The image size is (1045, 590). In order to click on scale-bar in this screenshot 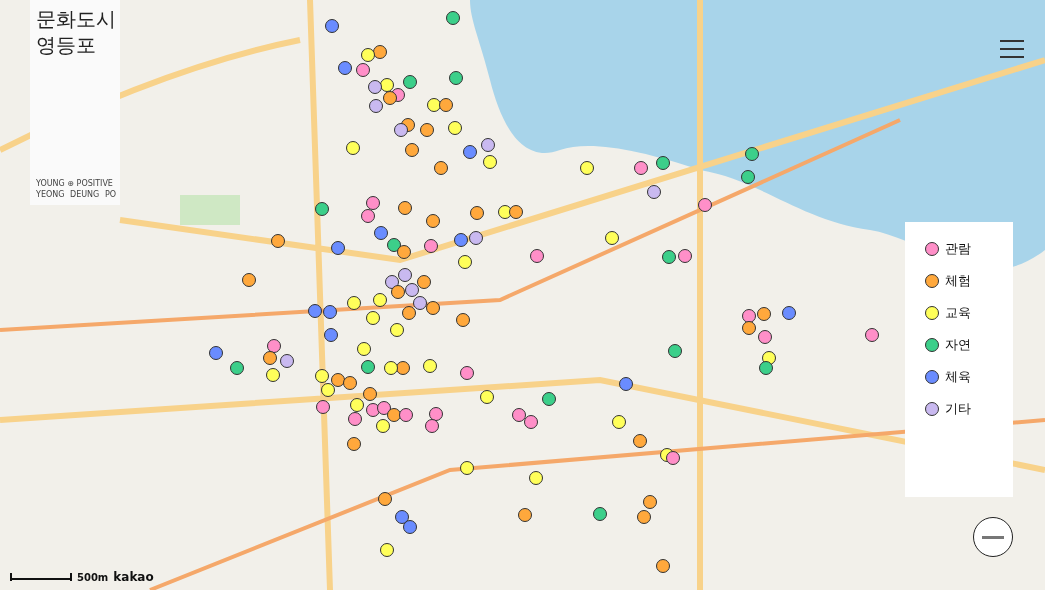, I will do `click(41, 577)`.